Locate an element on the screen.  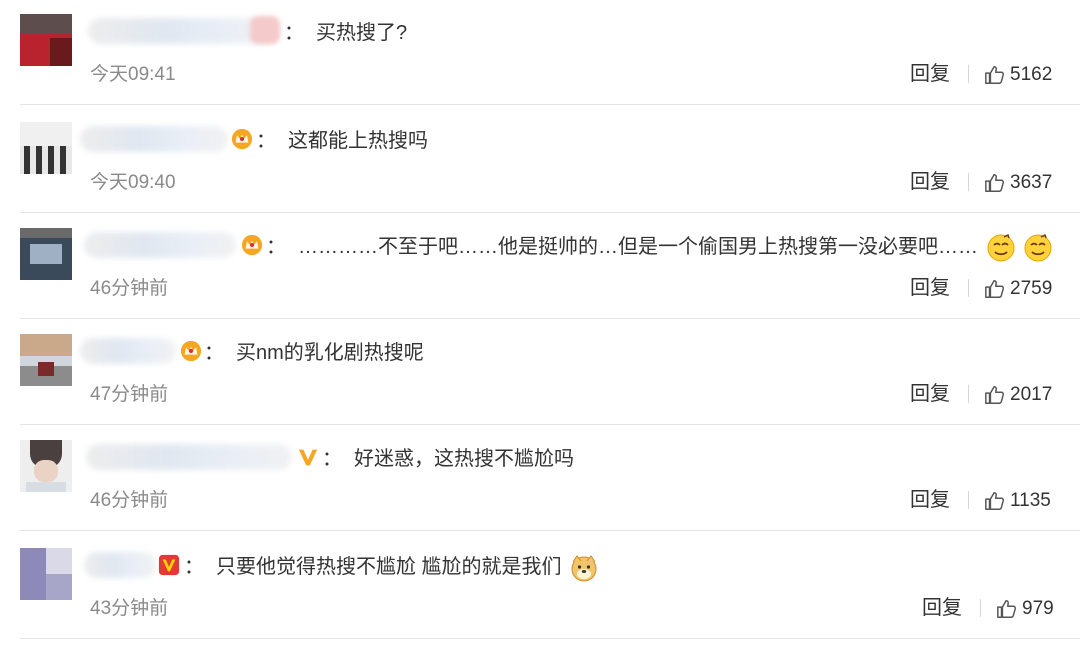
like-count: 3637 is located at coordinates (1031, 182).